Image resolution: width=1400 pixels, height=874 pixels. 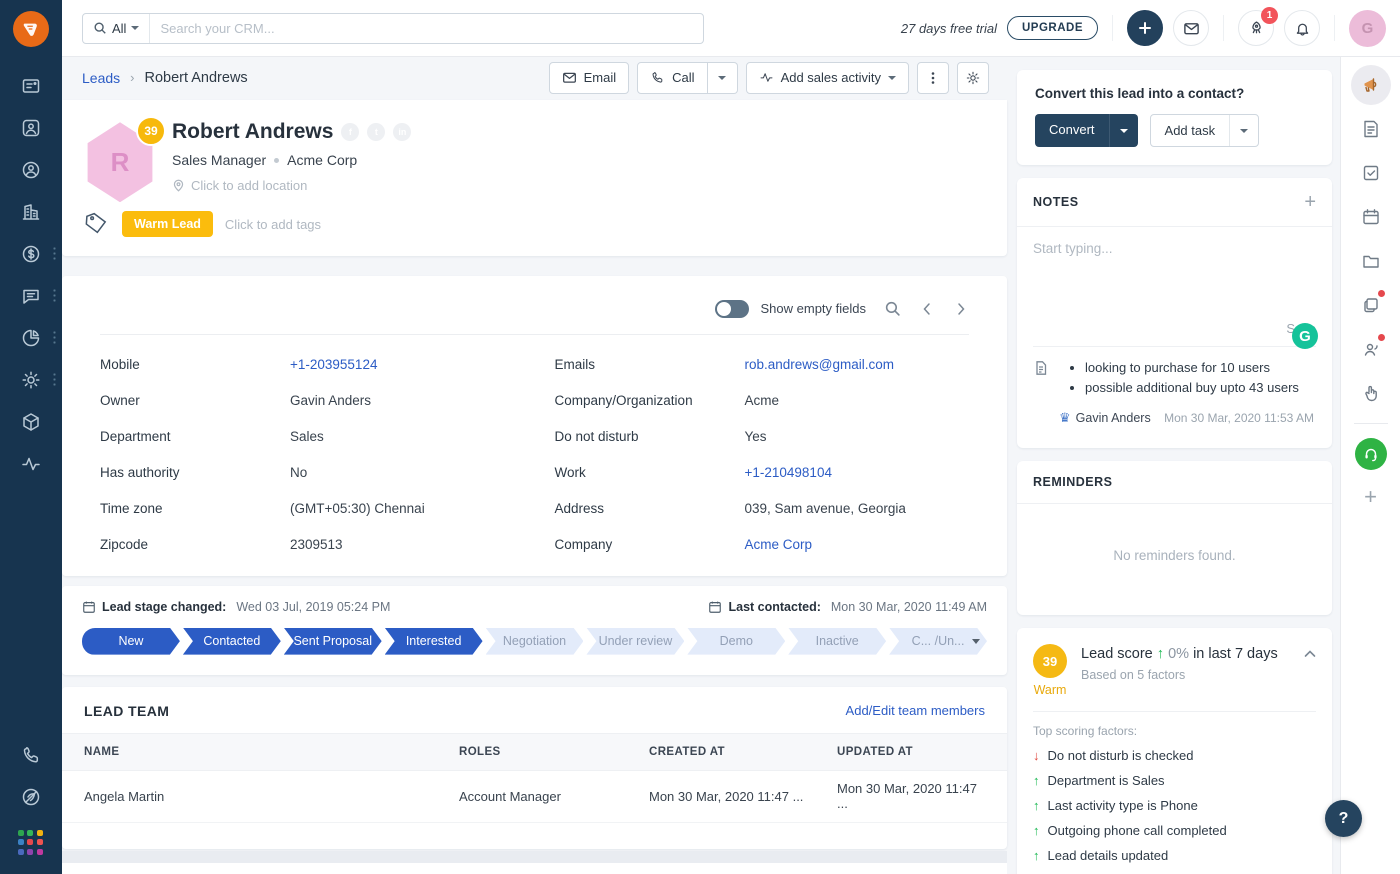 I want to click on linkedin-icon: in, so click(x=402, y=132).